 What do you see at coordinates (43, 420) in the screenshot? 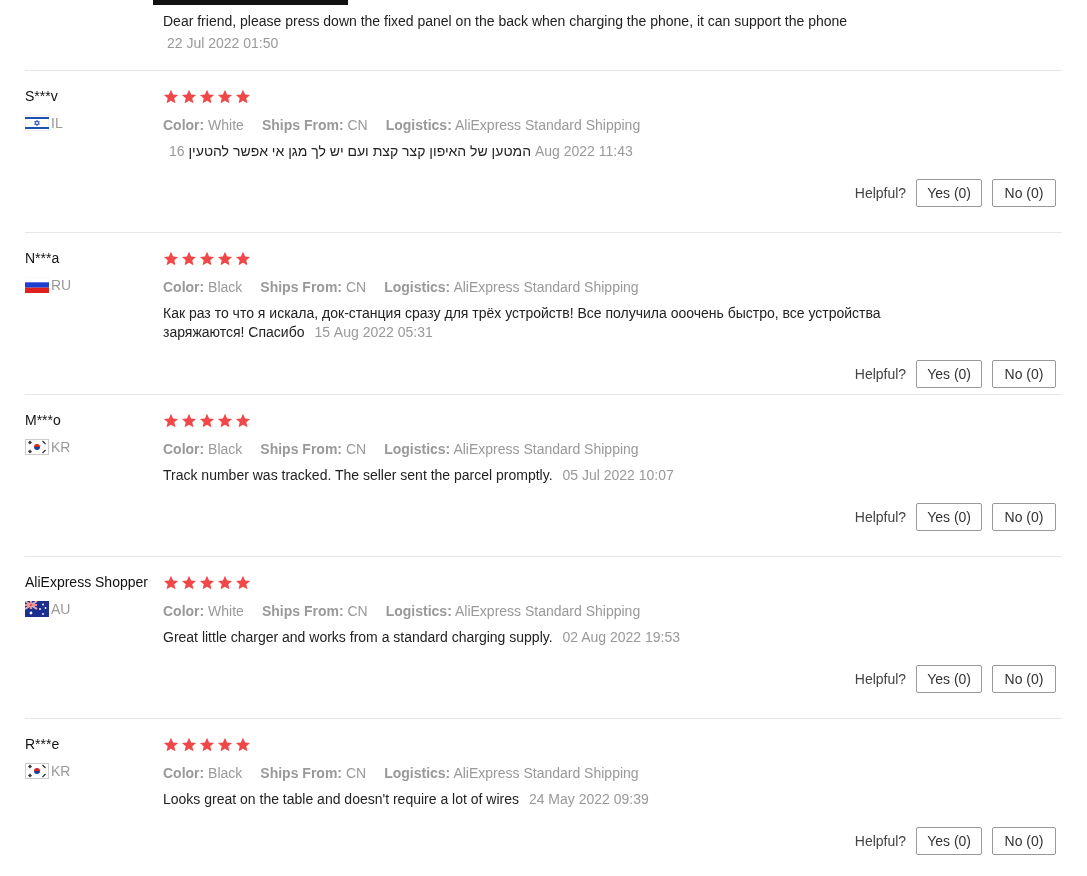
I see `reviewer-name: M***o` at bounding box center [43, 420].